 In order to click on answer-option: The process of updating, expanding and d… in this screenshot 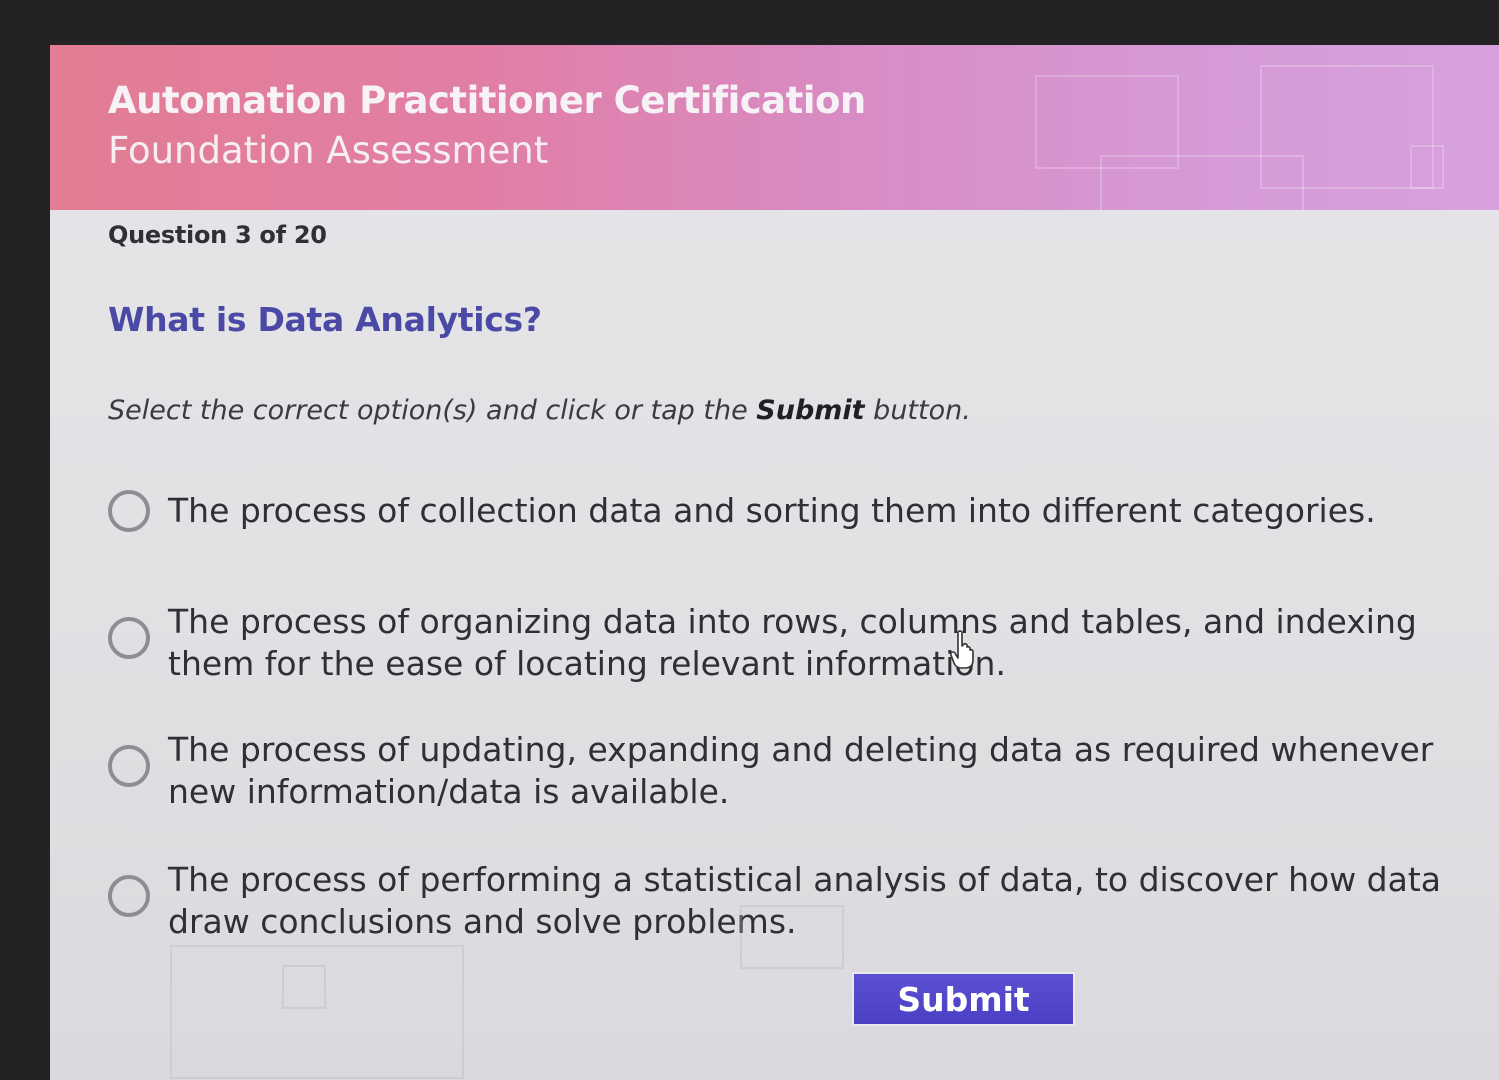, I will do `click(803, 771)`.